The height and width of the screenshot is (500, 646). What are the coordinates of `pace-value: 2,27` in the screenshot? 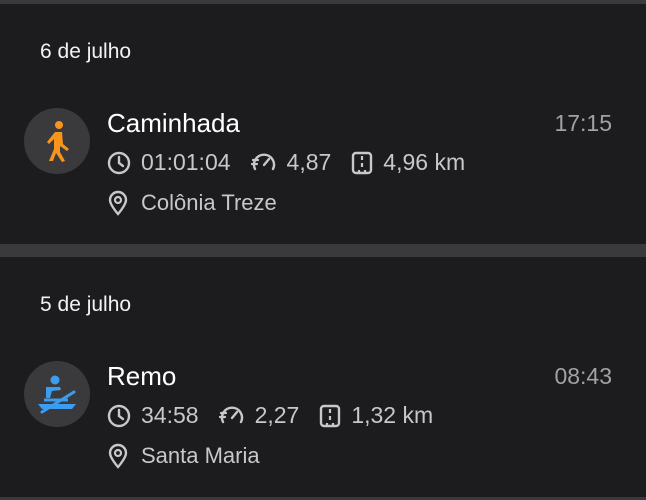 It's located at (277, 415).